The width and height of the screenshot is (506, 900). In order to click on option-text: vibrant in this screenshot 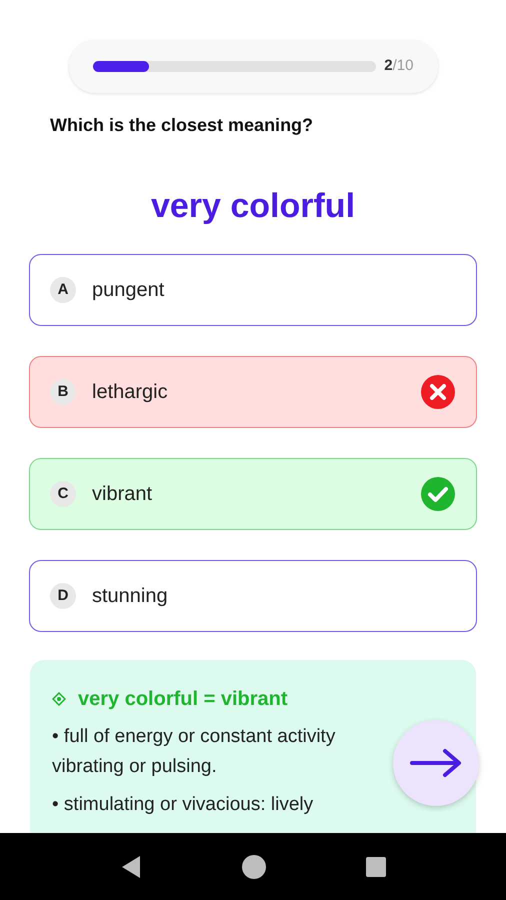, I will do `click(123, 494)`.